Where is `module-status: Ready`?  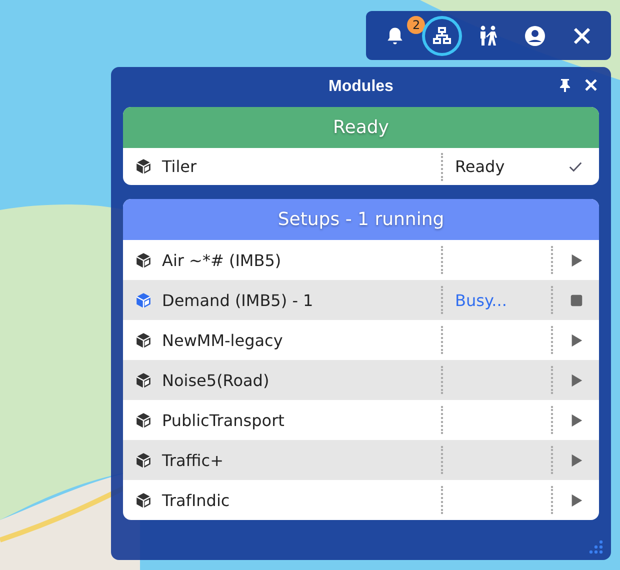 module-status: Ready is located at coordinates (480, 166).